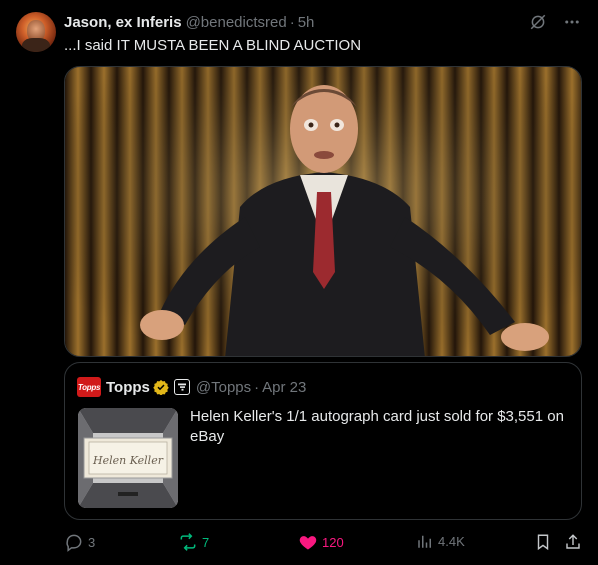 The image size is (598, 565). Describe the element at coordinates (236, 22) in the screenshot. I see `author-handle: @benedictsred` at that location.